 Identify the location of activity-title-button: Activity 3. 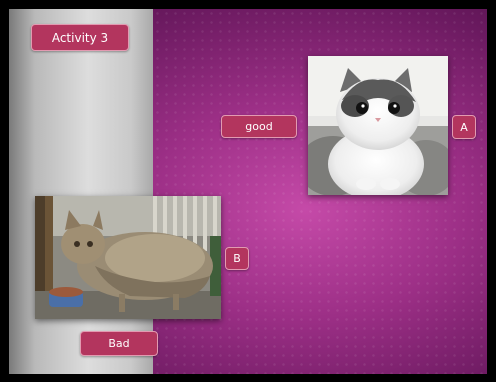
(80, 37).